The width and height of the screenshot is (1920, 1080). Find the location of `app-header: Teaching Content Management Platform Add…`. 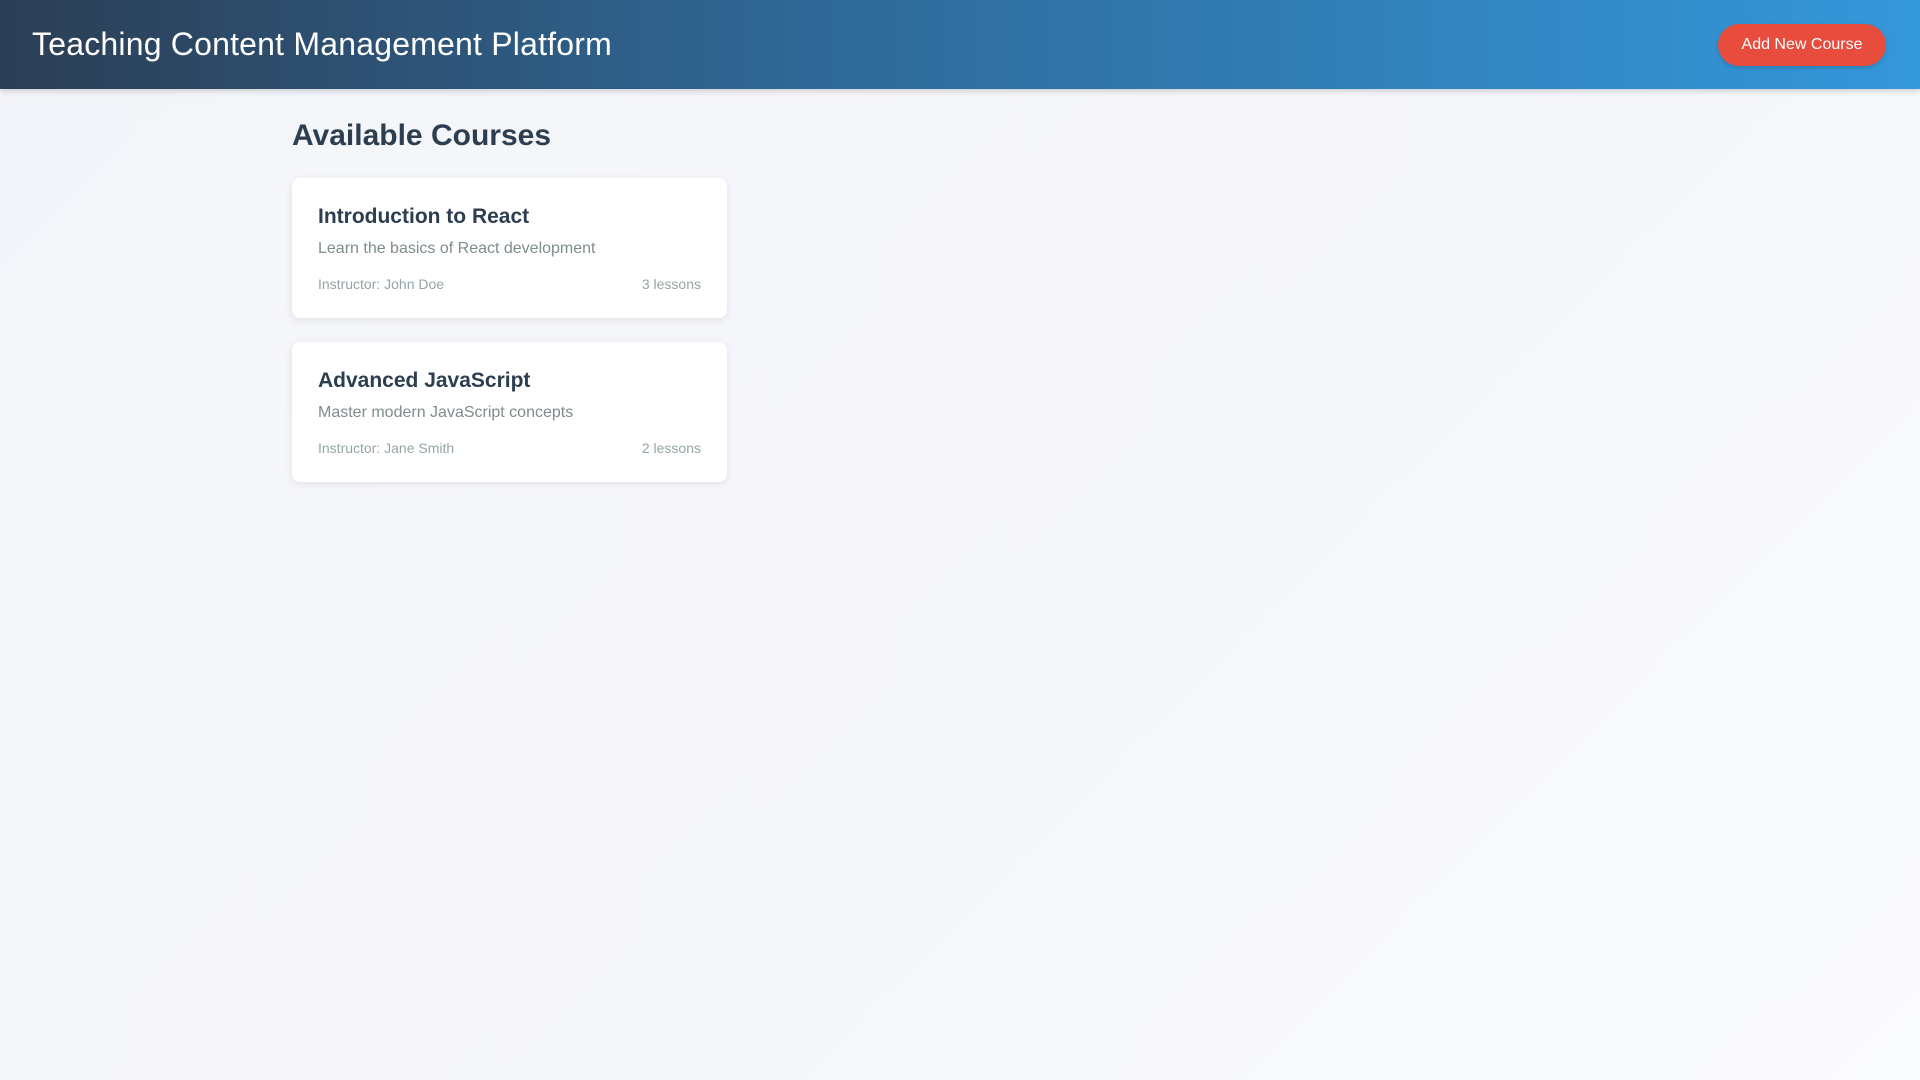

app-header: Teaching Content Management Platform Add… is located at coordinates (960, 44).